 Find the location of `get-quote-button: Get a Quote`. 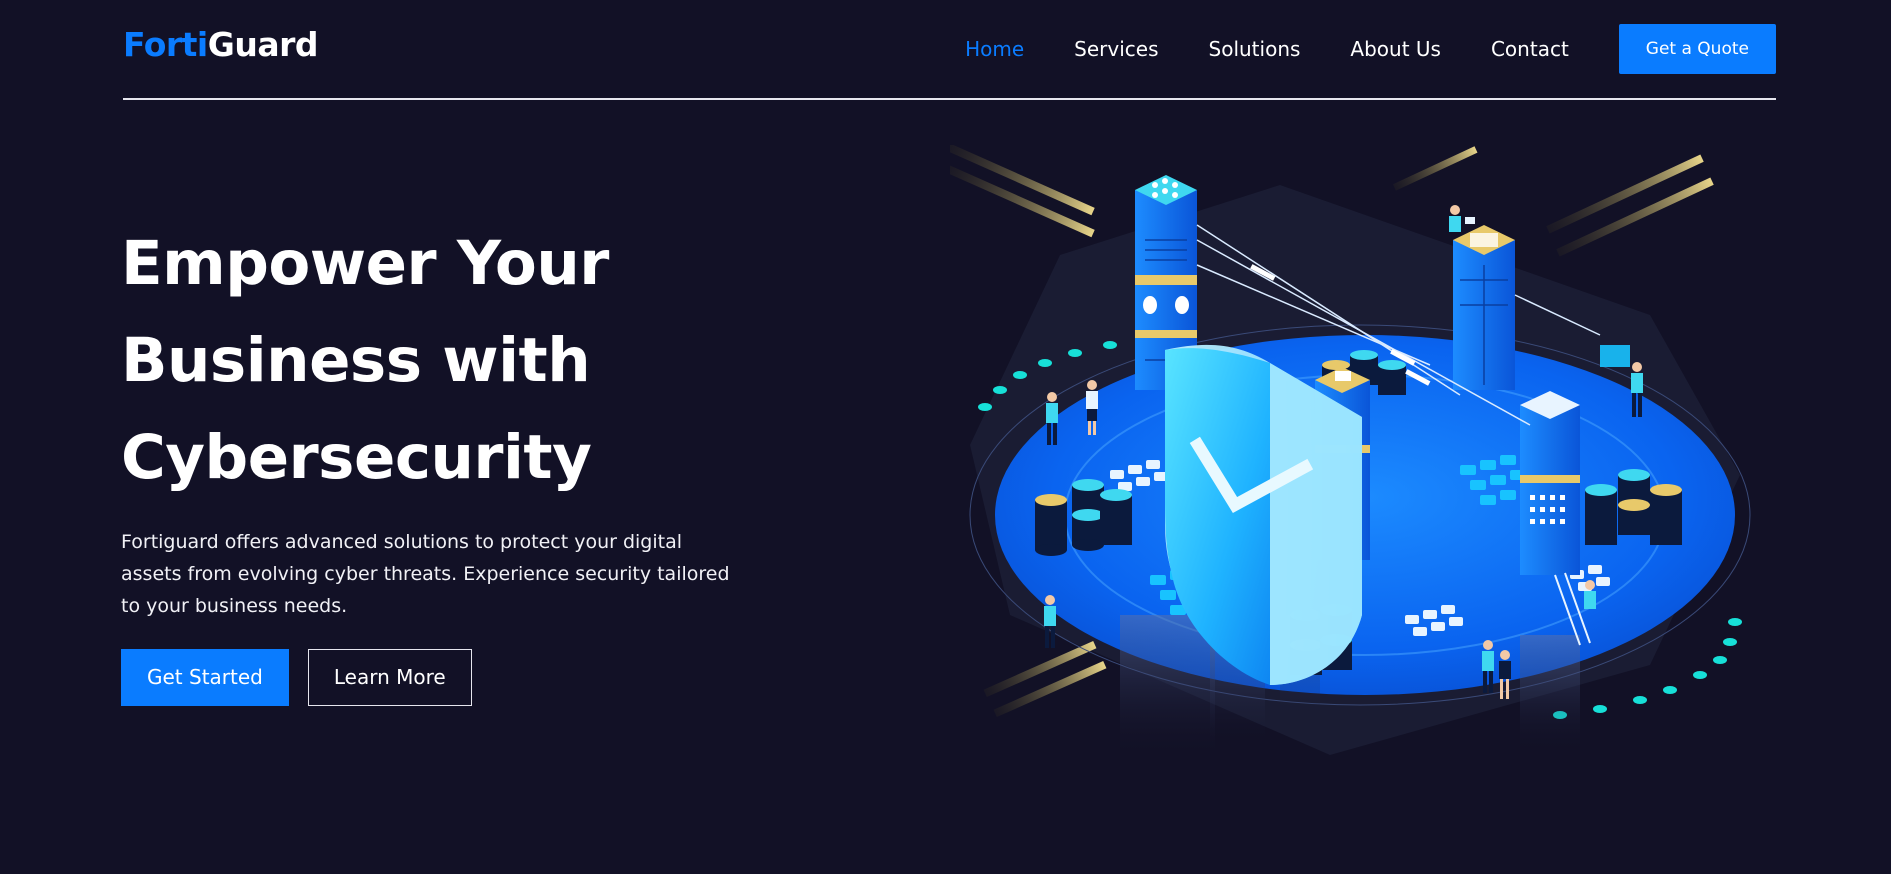

get-quote-button: Get a Quote is located at coordinates (1697, 49).